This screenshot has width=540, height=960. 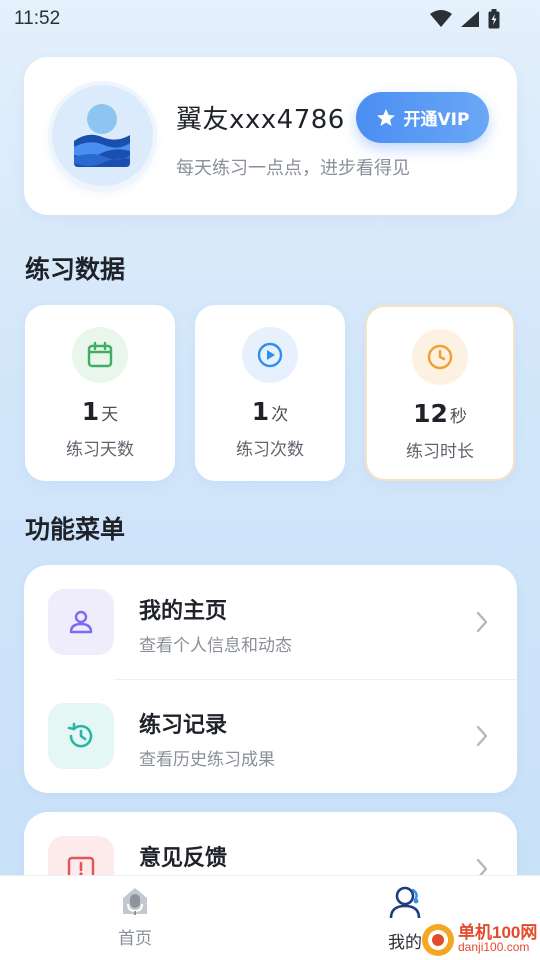 What do you see at coordinates (440, 357) in the screenshot?
I see `clock-icon` at bounding box center [440, 357].